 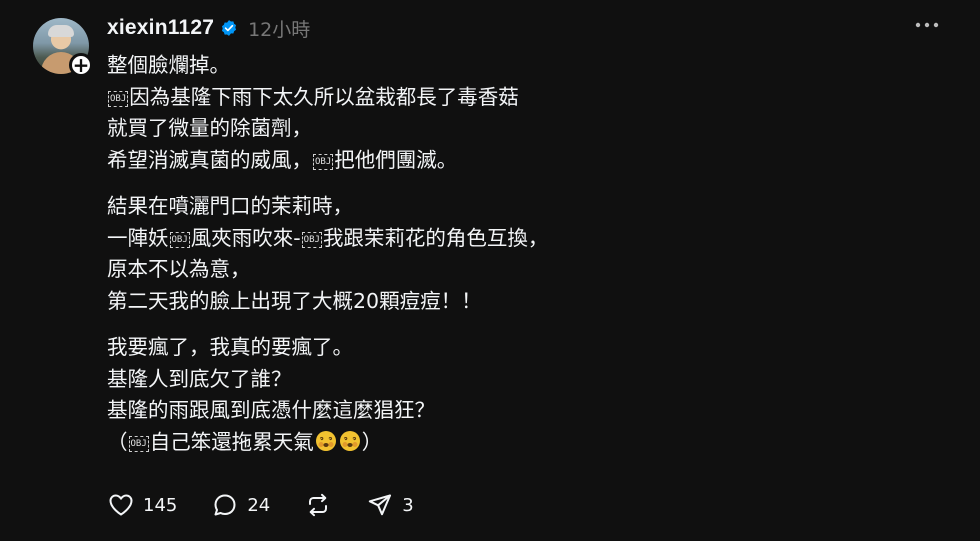 I want to click on username: xiexin1127, so click(x=160, y=28).